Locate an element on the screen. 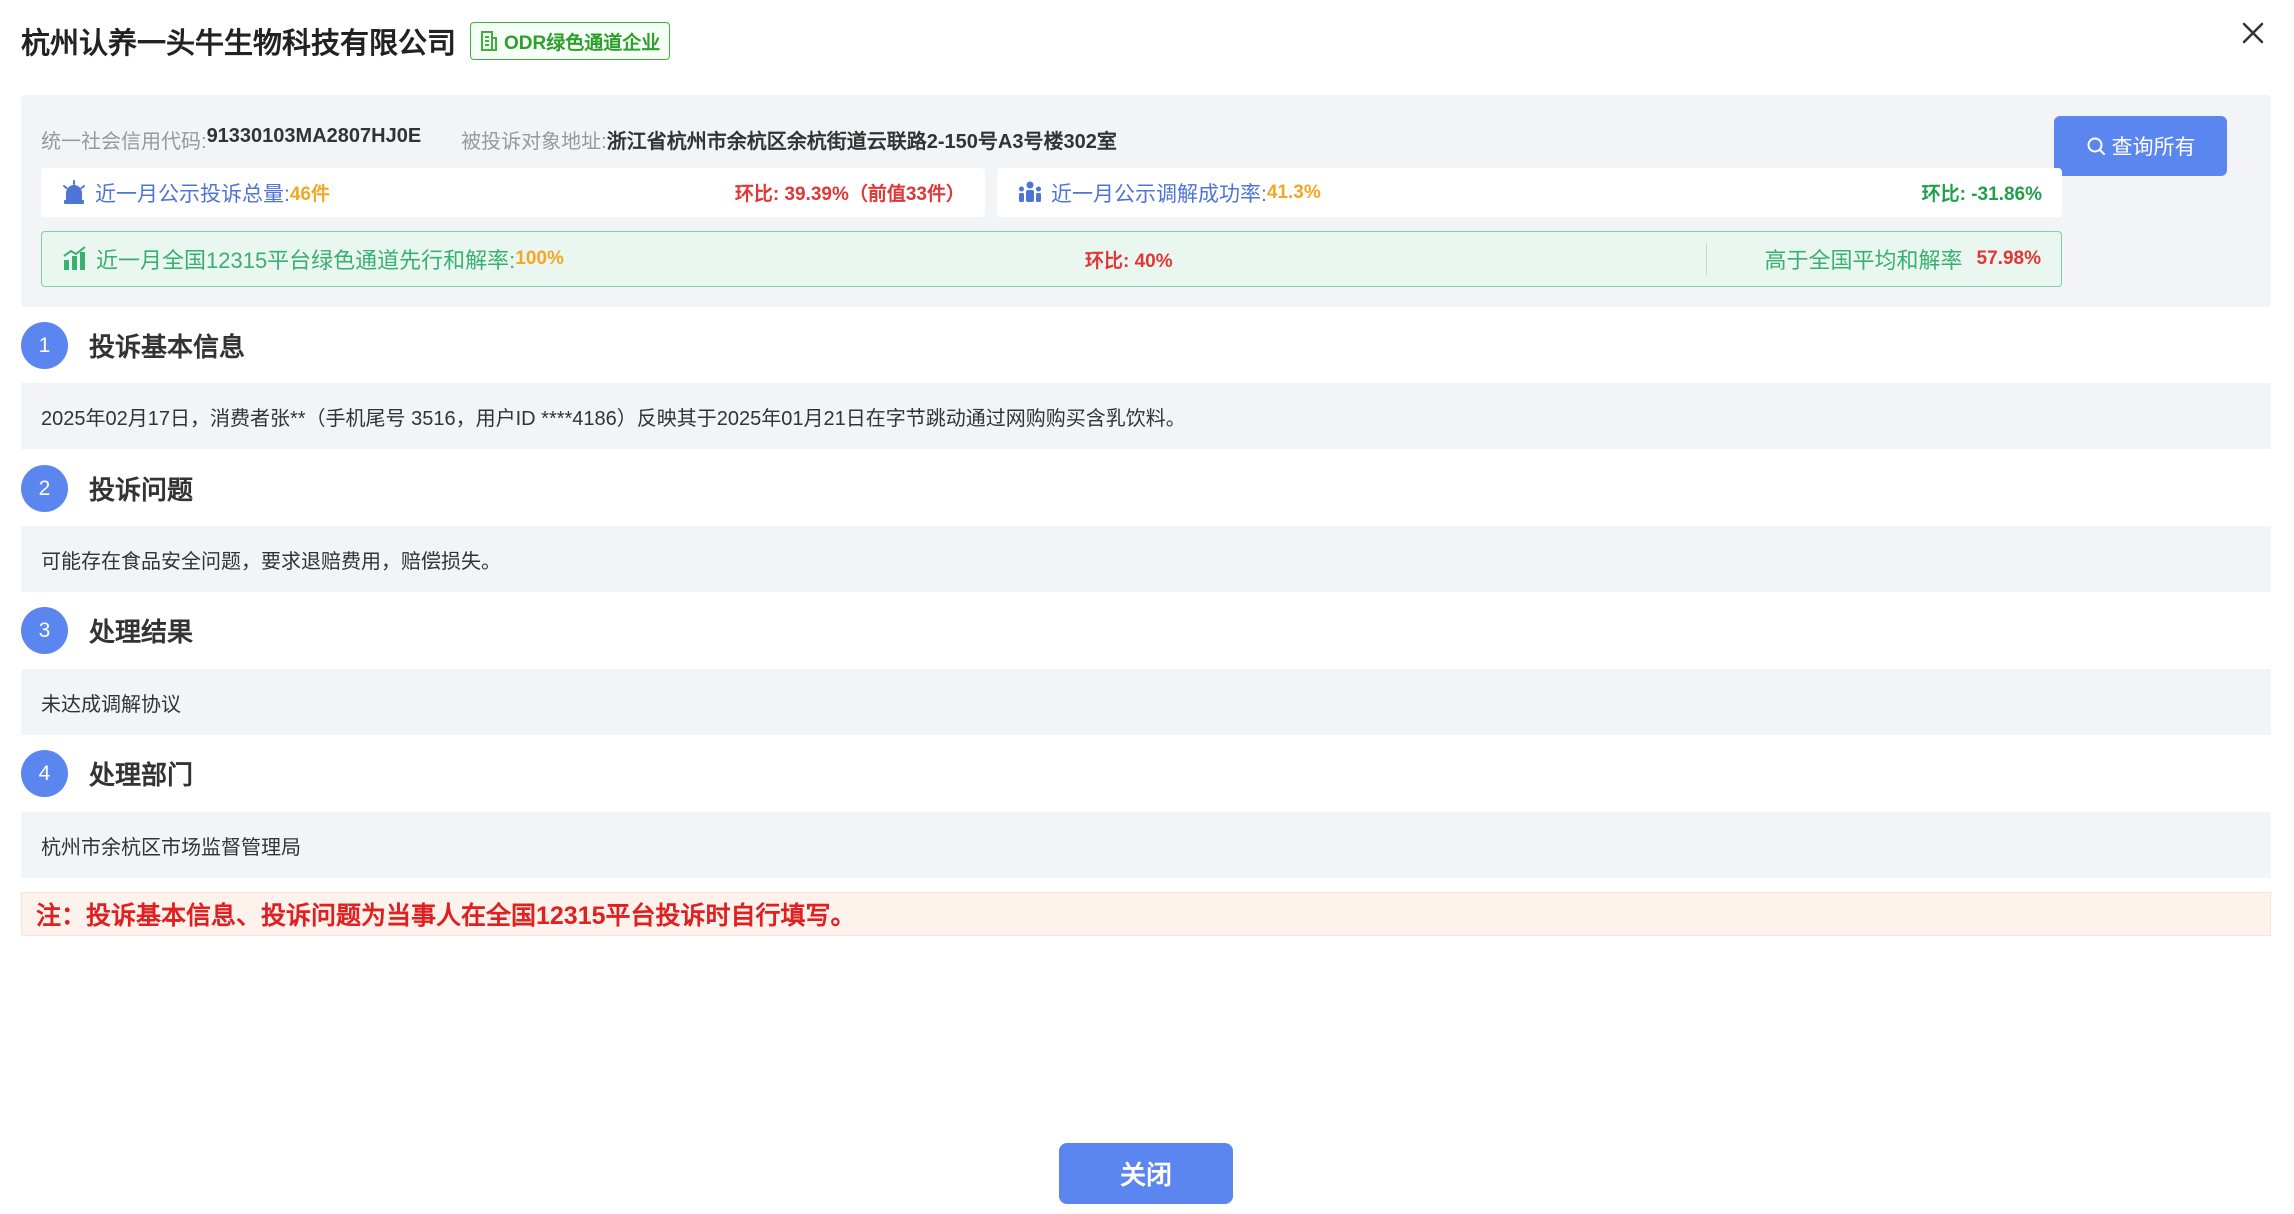  credit-code-value: 91330103MA2807HJ0E is located at coordinates (314, 136).